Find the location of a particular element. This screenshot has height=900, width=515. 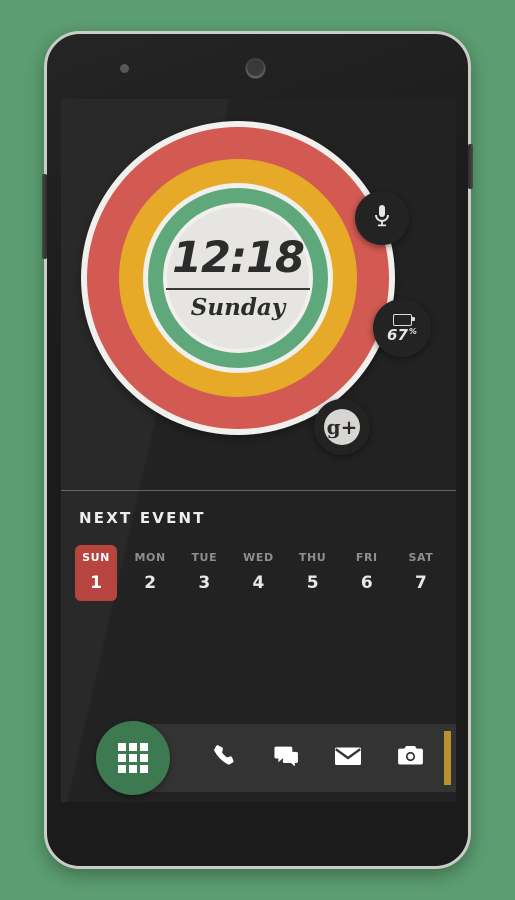

dock-bar is located at coordinates (276, 758).